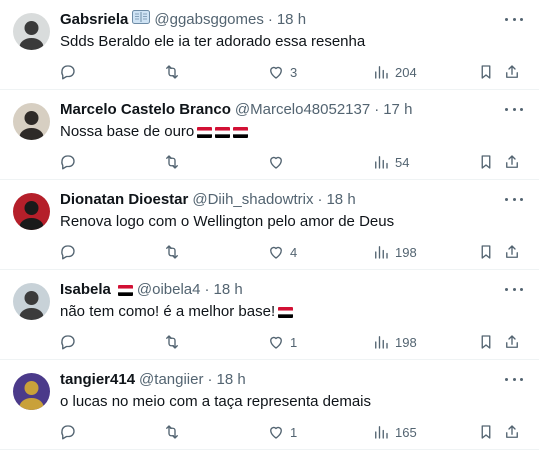 This screenshot has height=454, width=539. Describe the element at coordinates (394, 432) in the screenshot. I see `views-button: 165` at that location.